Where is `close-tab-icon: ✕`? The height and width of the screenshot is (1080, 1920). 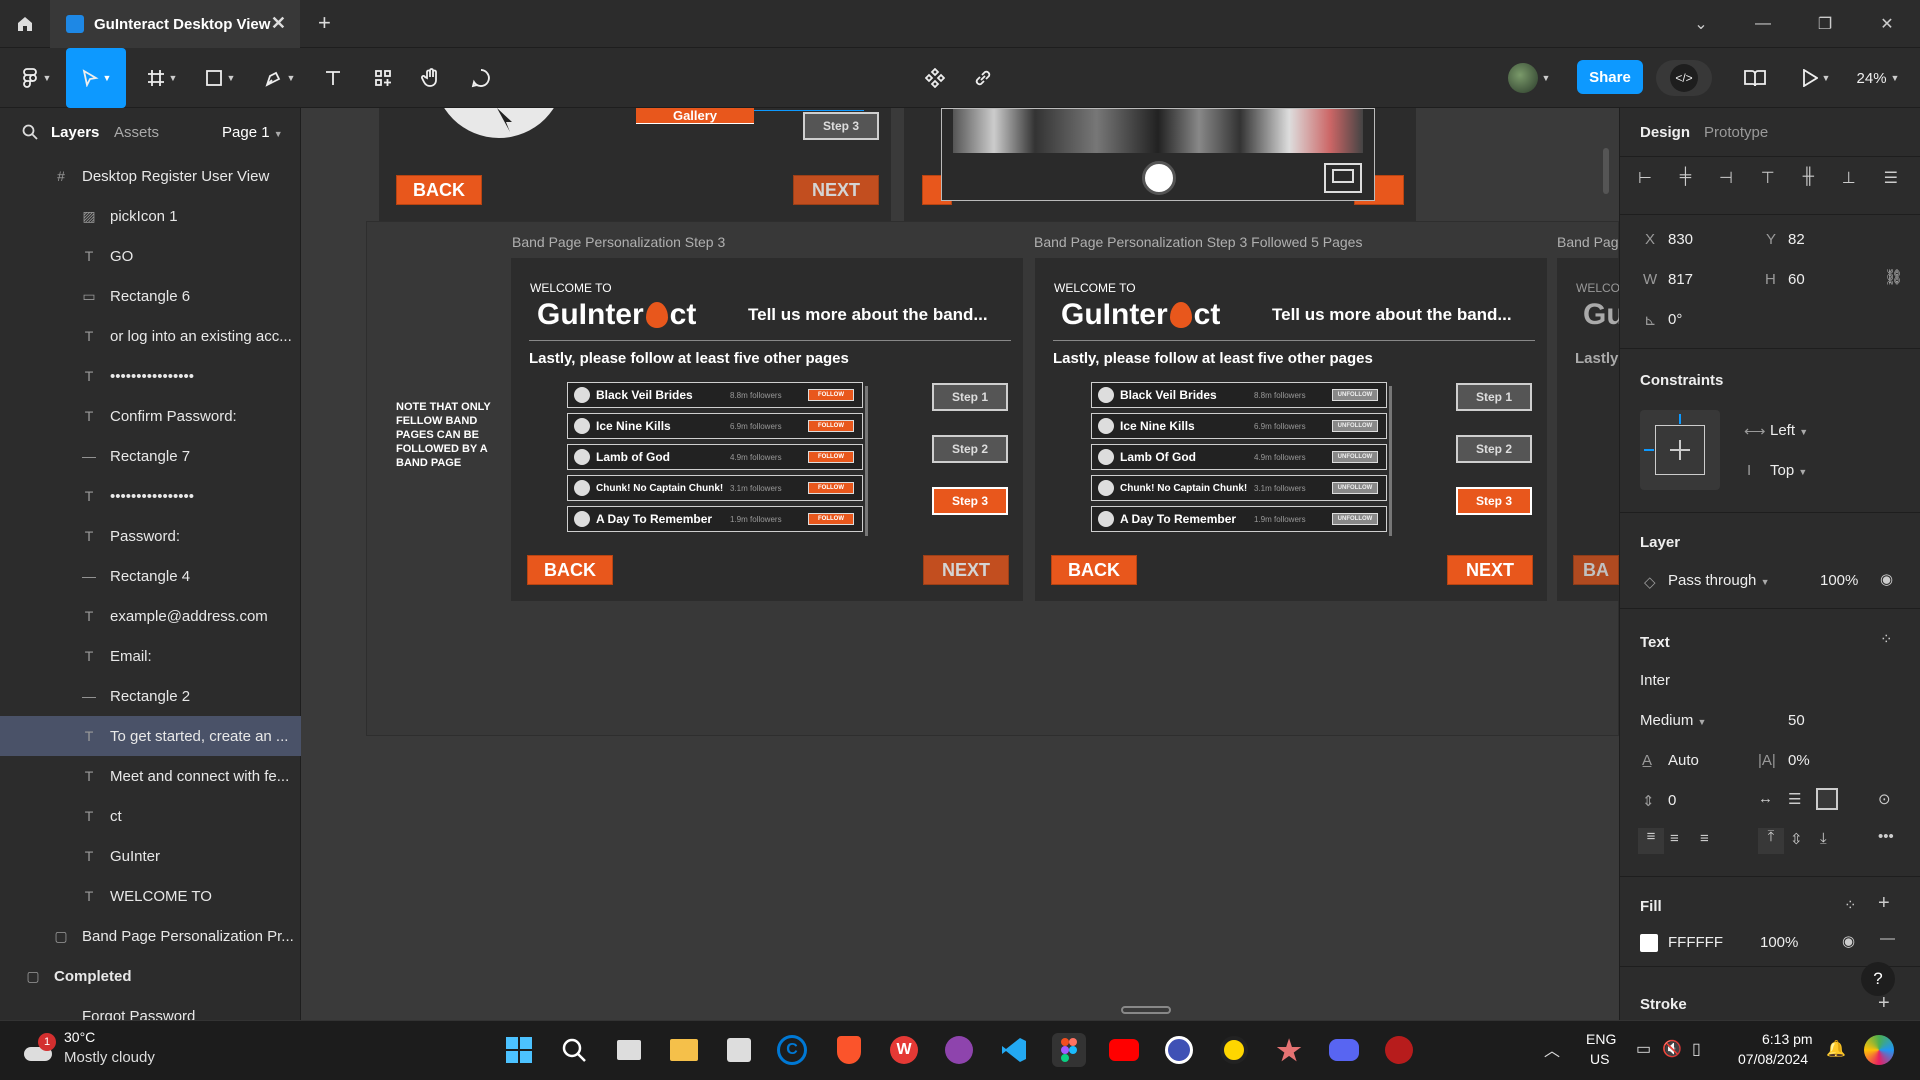 close-tab-icon: ✕ is located at coordinates (278, 23).